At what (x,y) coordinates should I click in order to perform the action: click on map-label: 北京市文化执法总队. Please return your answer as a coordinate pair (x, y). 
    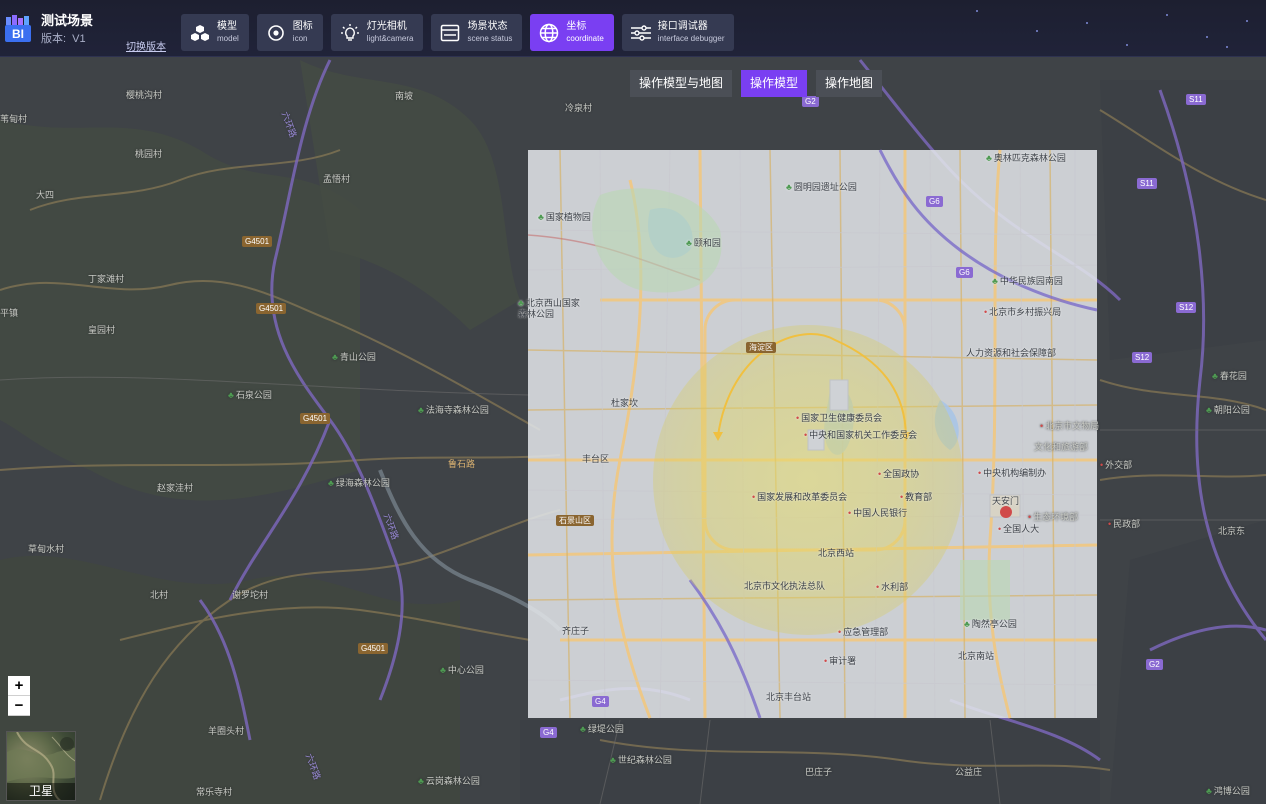
    Looking at the image, I should click on (785, 586).